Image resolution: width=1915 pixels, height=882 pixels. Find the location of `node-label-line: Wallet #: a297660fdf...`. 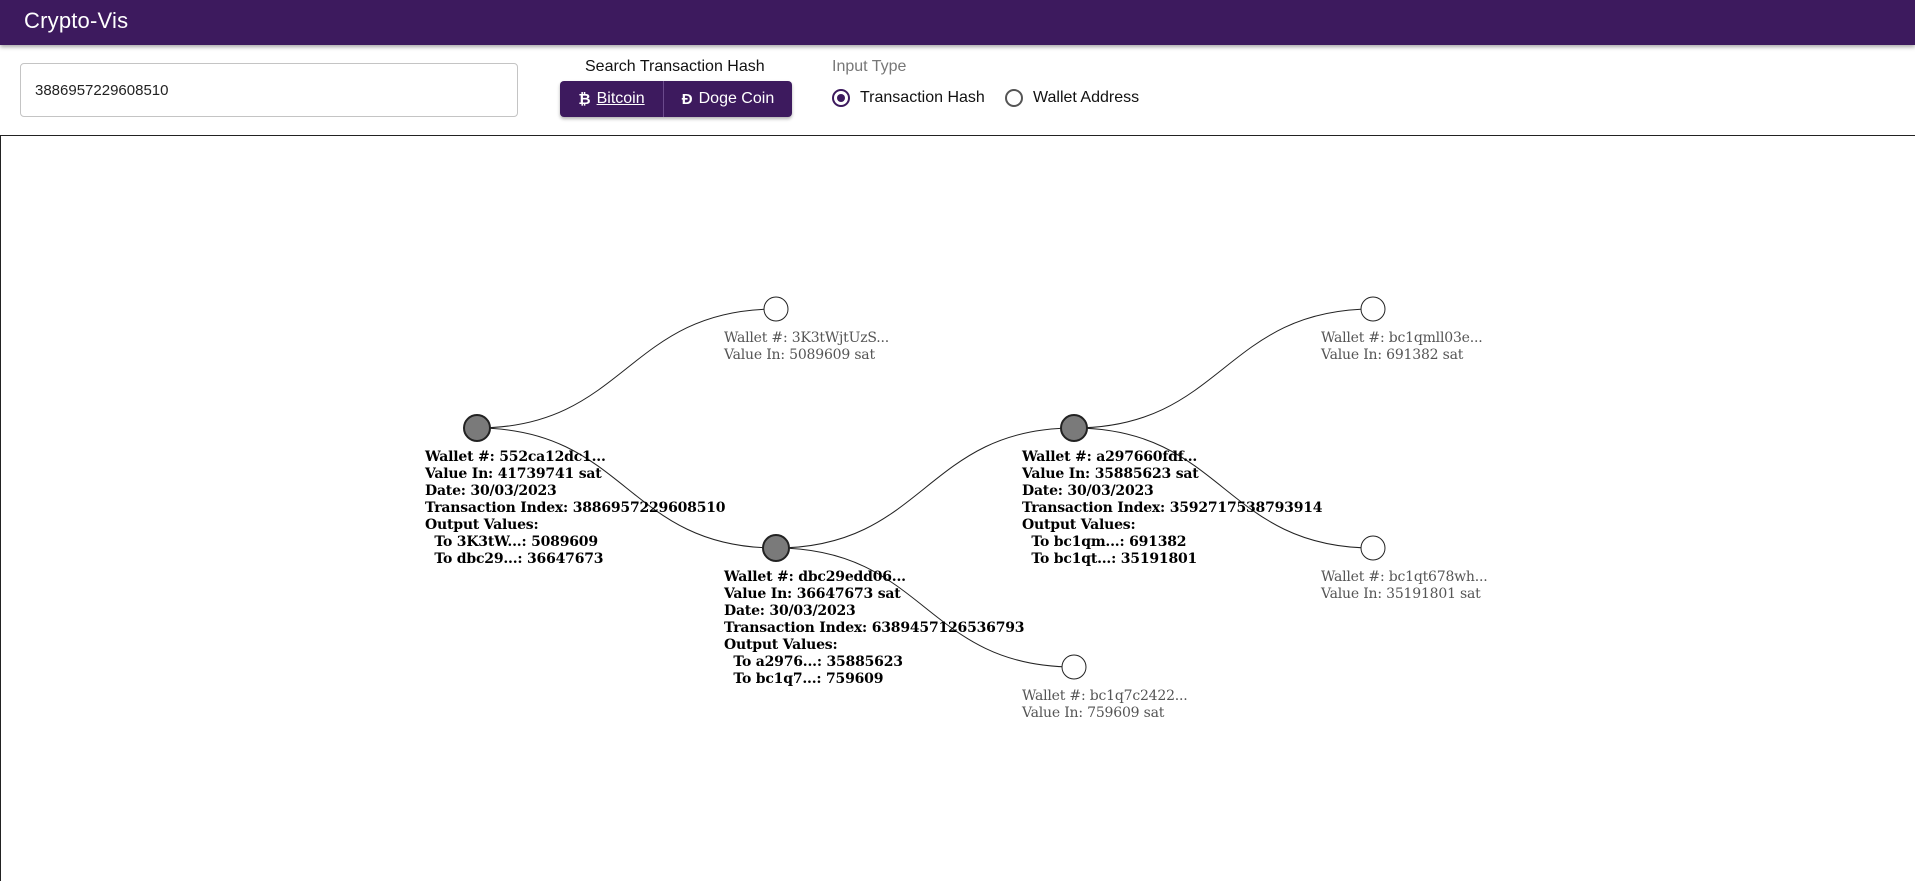

node-label-line: Wallet #: a297660fdf... is located at coordinates (1110, 457).